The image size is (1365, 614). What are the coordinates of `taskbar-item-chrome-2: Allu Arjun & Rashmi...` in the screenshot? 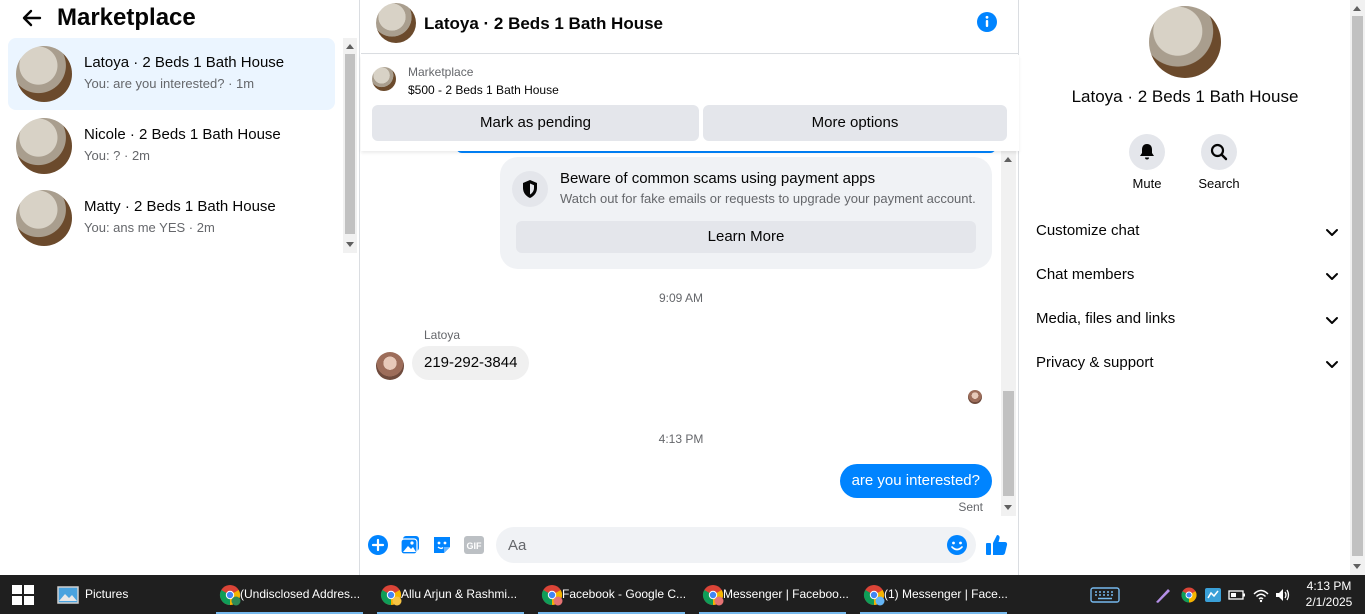 It's located at (450, 594).